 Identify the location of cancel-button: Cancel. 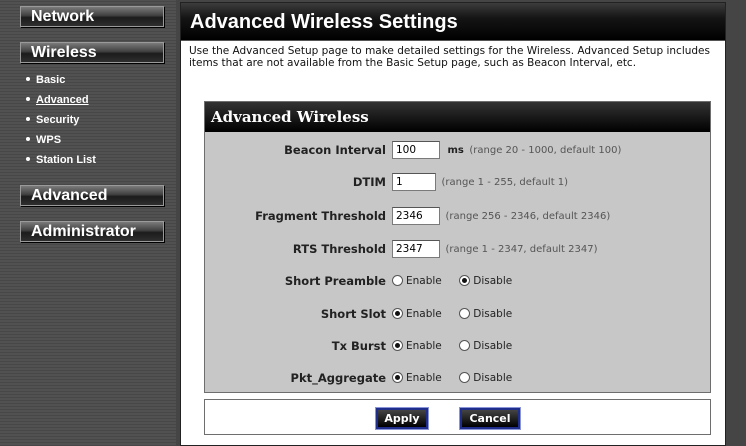
(490, 418).